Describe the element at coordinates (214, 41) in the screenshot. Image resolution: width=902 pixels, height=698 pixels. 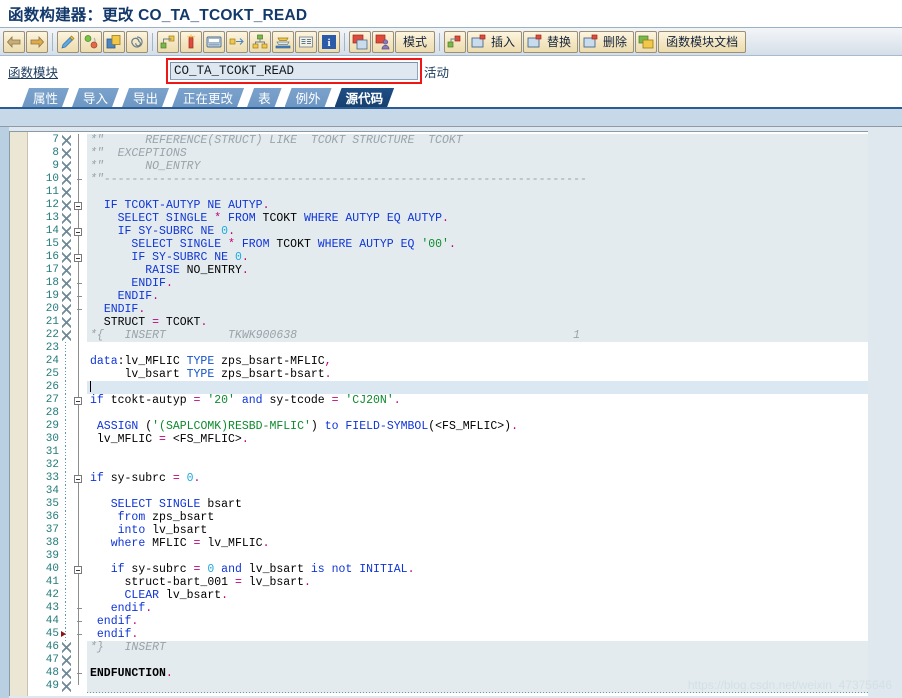
I see `display-object-button` at that location.